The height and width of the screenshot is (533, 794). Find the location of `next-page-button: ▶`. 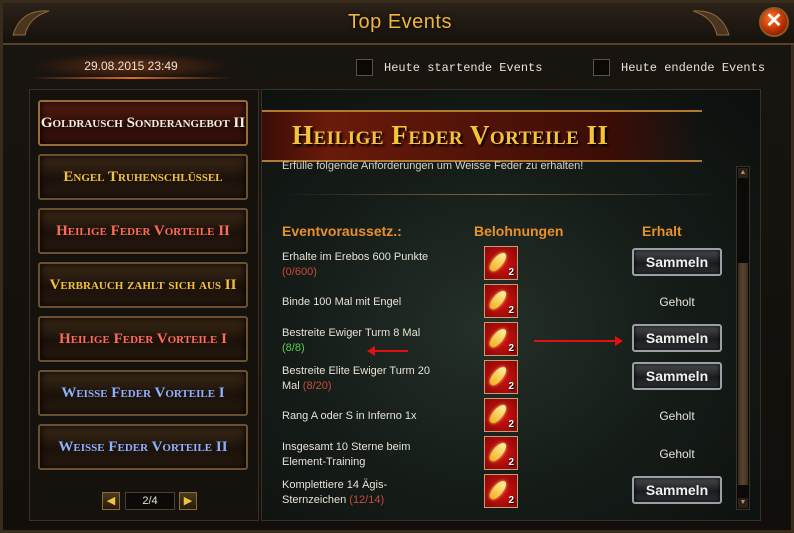

next-page-button: ▶ is located at coordinates (188, 501).